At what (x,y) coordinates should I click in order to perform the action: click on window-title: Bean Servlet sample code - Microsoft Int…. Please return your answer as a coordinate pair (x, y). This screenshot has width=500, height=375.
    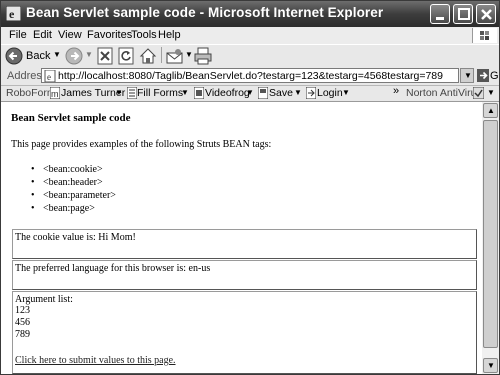
    Looking at the image, I should click on (205, 12).